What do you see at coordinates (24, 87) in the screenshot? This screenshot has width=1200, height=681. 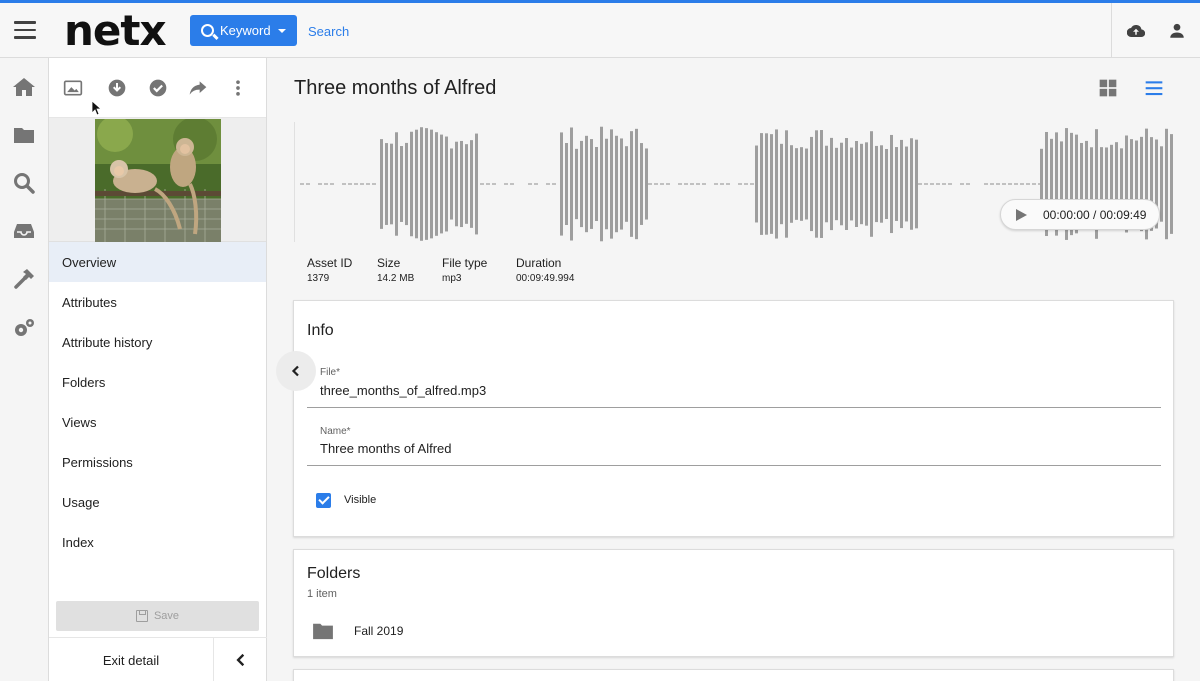 I see `home-icon` at bounding box center [24, 87].